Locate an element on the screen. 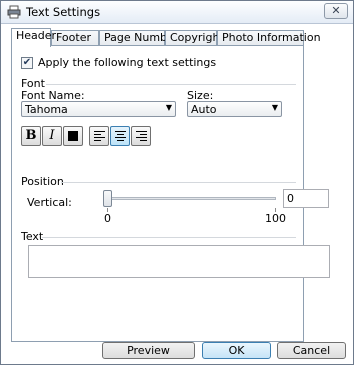  slider-min-label: 0 is located at coordinates (107, 218).